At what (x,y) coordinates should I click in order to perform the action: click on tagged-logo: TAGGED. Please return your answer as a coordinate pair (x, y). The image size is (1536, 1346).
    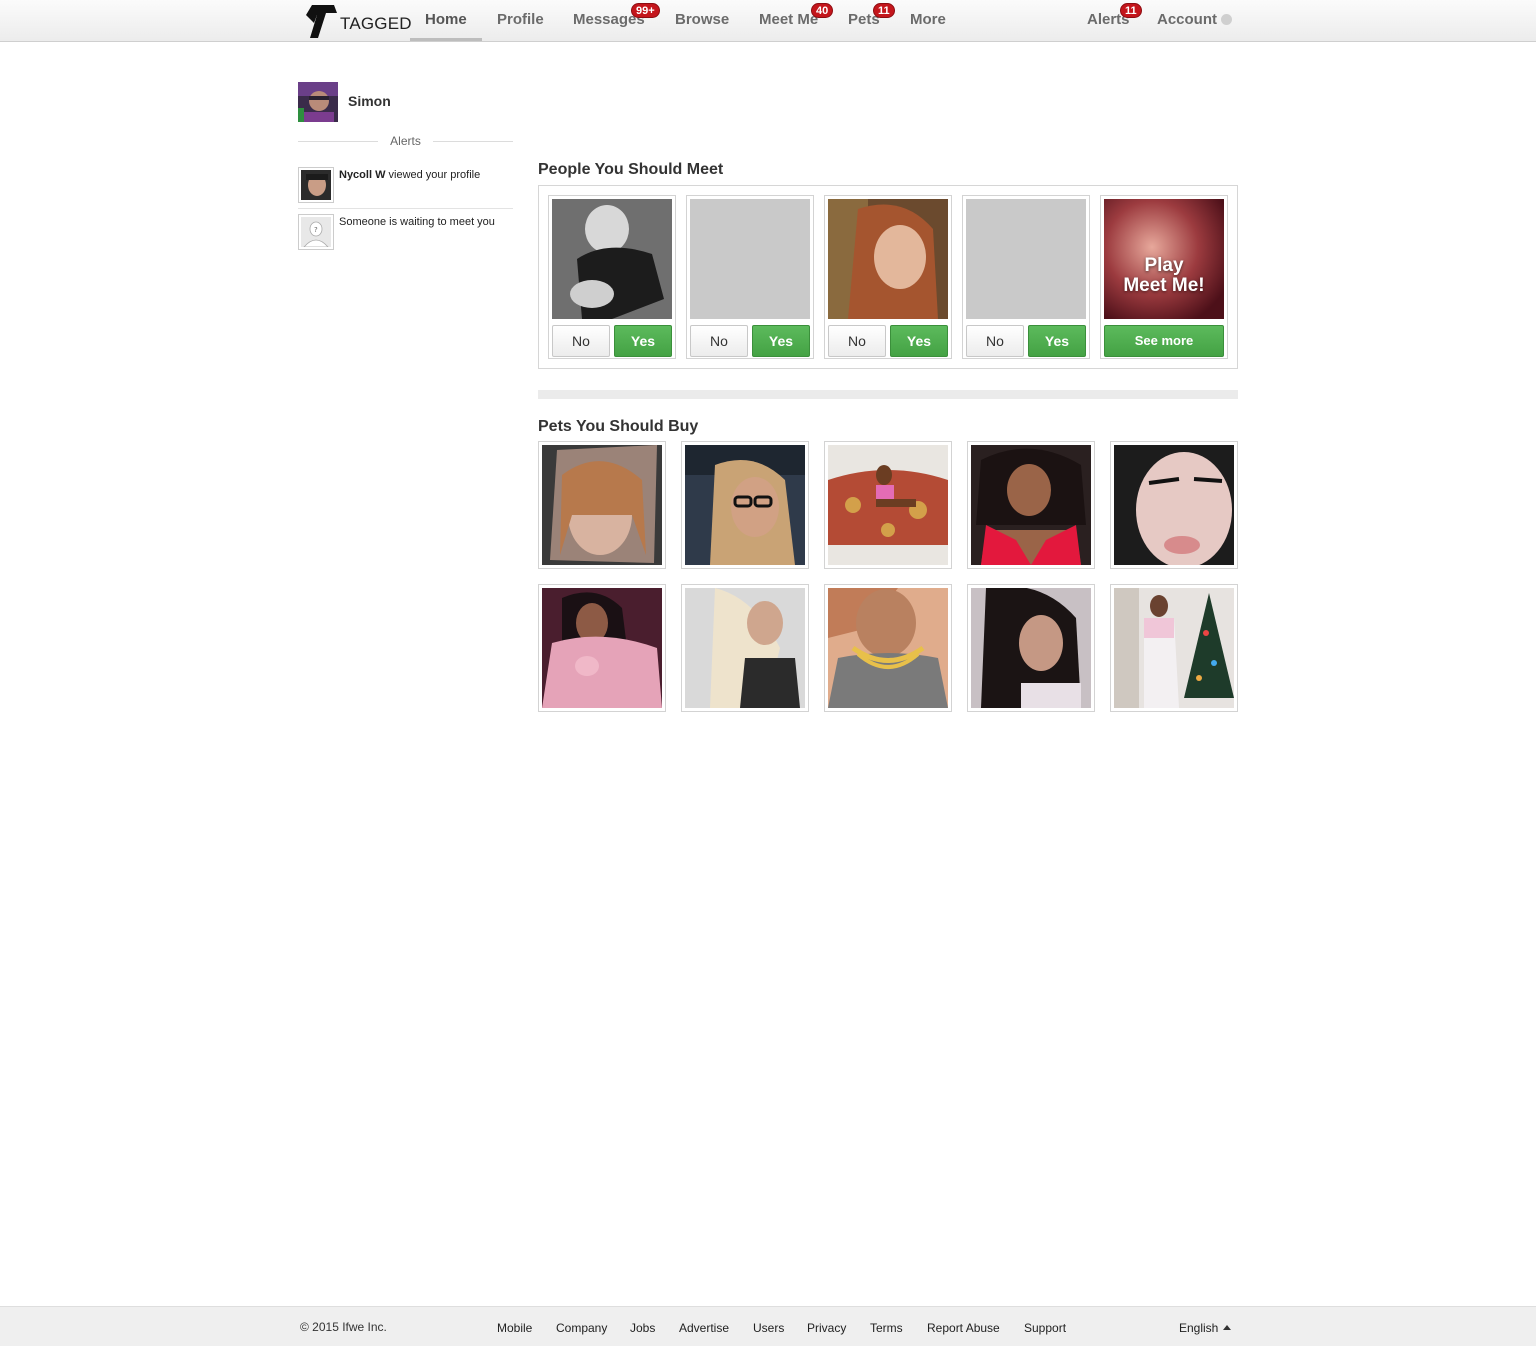
    Looking at the image, I should click on (358, 21).